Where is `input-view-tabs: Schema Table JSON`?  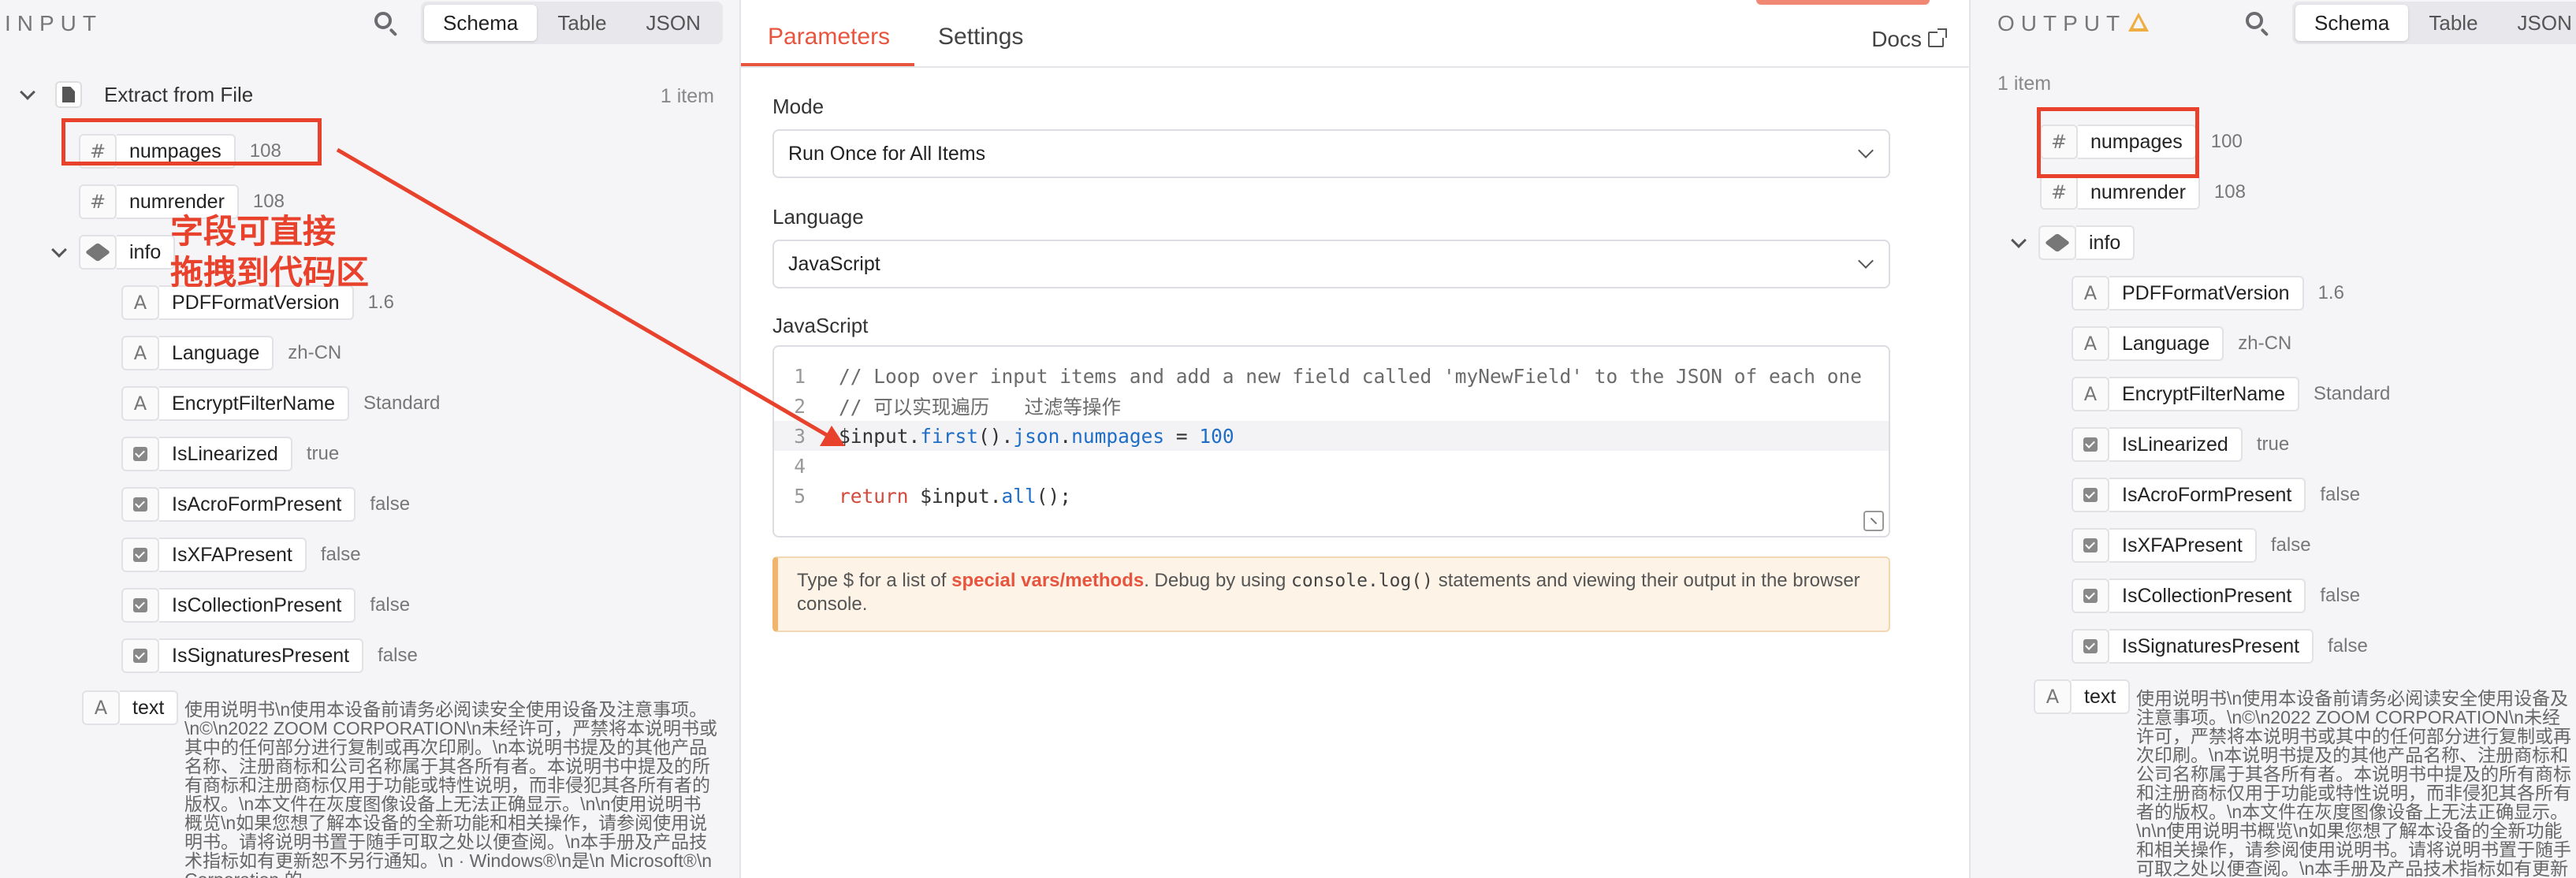
input-view-tabs: Schema Table JSON is located at coordinates (572, 23).